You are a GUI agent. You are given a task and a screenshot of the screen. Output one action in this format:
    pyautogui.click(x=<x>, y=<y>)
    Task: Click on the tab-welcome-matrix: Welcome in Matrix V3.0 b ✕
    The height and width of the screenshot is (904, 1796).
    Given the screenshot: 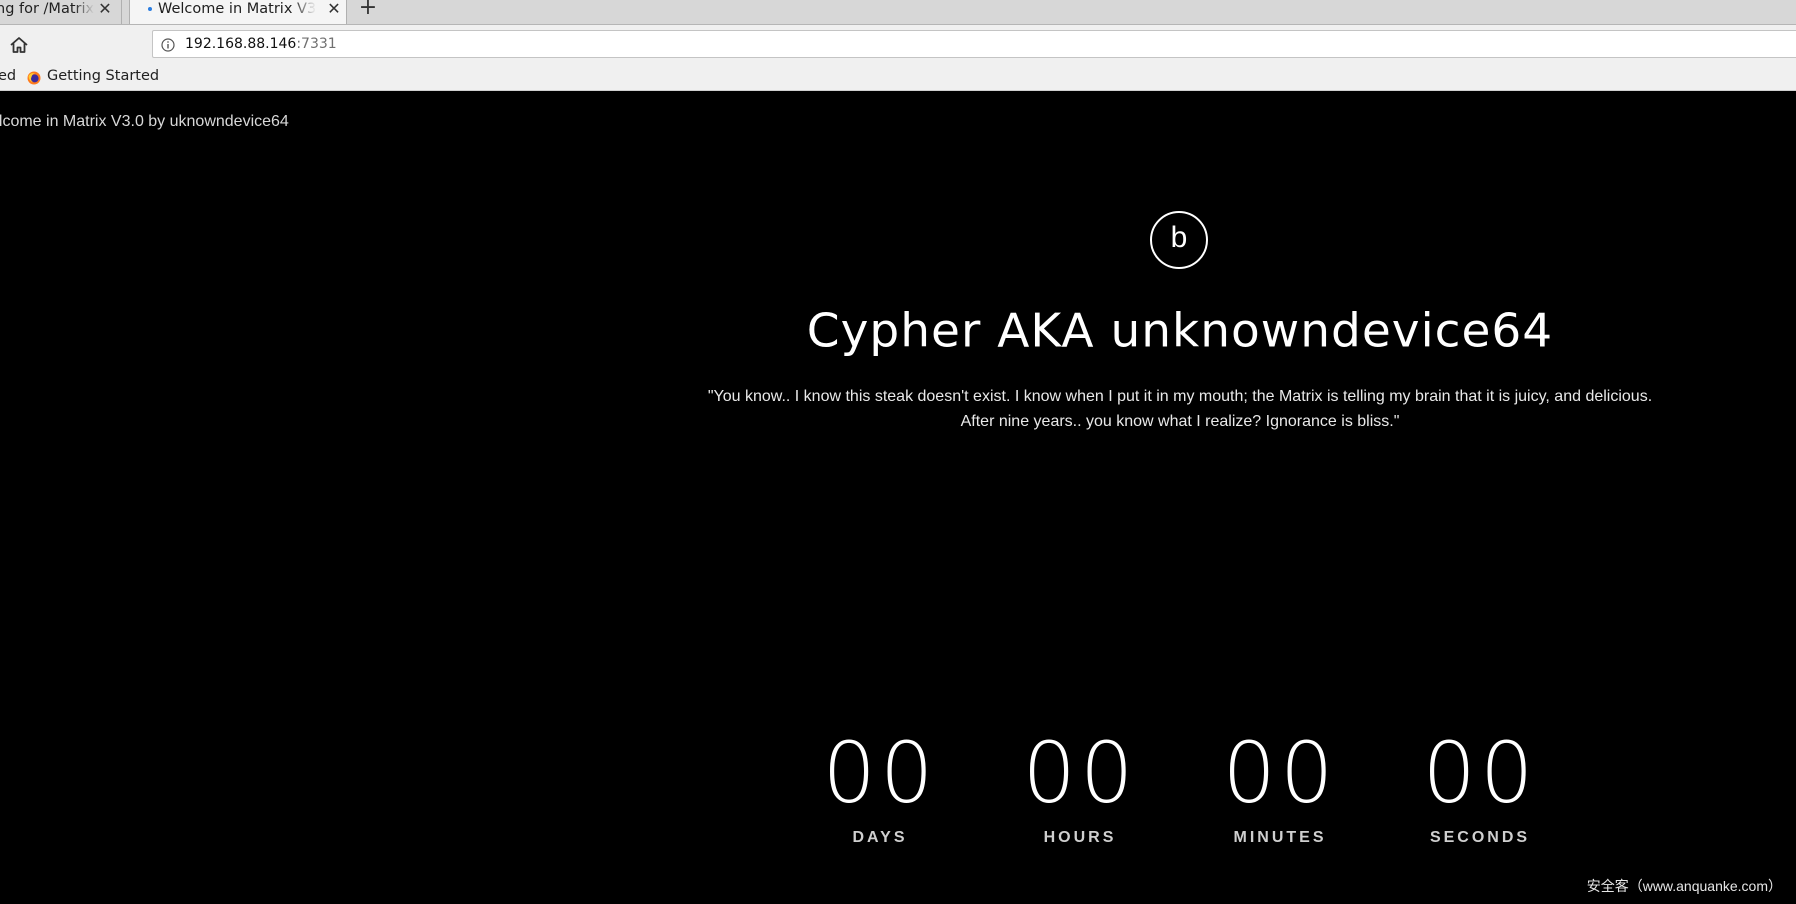 What is the action you would take?
    pyautogui.click(x=238, y=12)
    